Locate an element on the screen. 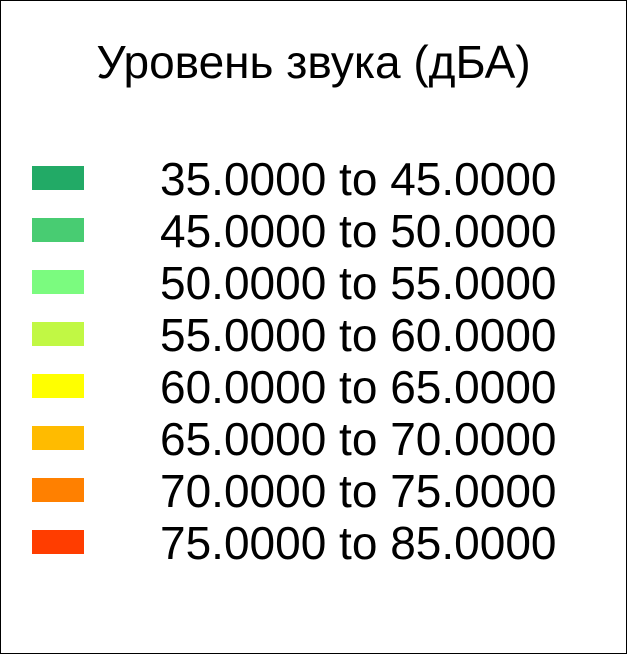  legend-title: Уровень звука (дБА) is located at coordinates (313, 62).